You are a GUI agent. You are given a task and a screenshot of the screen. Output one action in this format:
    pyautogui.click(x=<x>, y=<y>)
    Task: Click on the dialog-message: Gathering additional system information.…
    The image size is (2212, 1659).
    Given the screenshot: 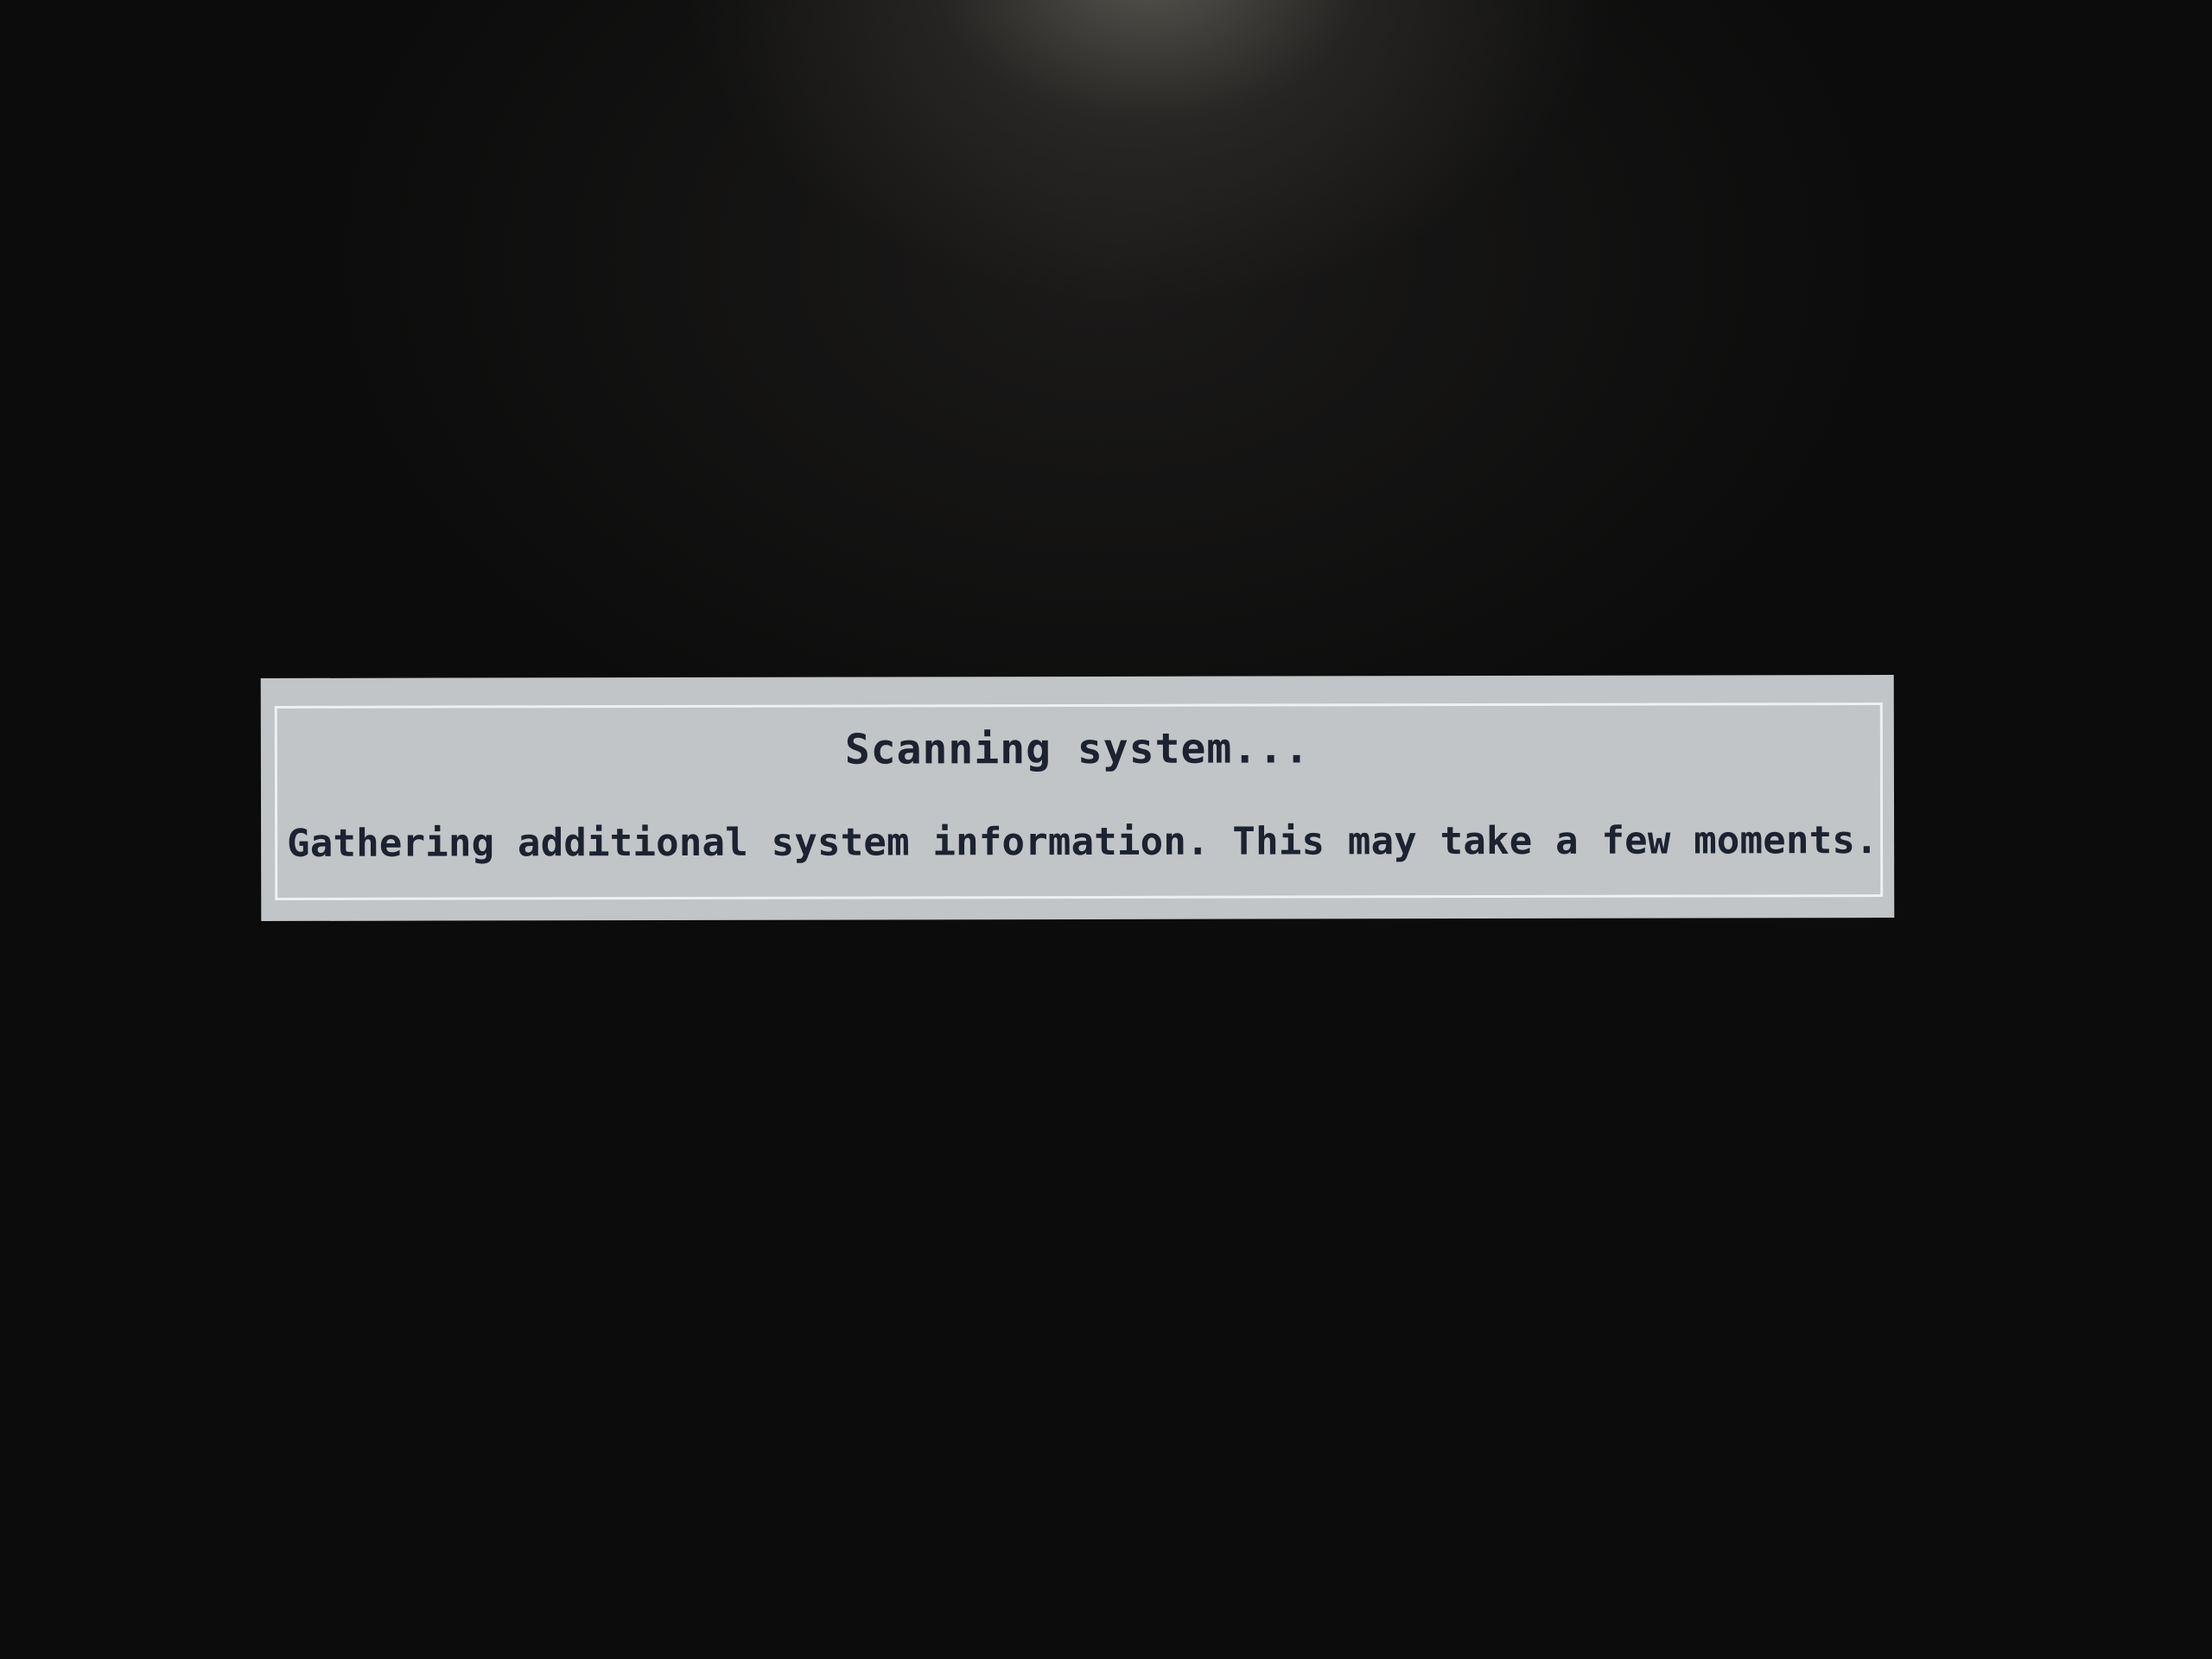 What is the action you would take?
    pyautogui.click(x=1082, y=842)
    